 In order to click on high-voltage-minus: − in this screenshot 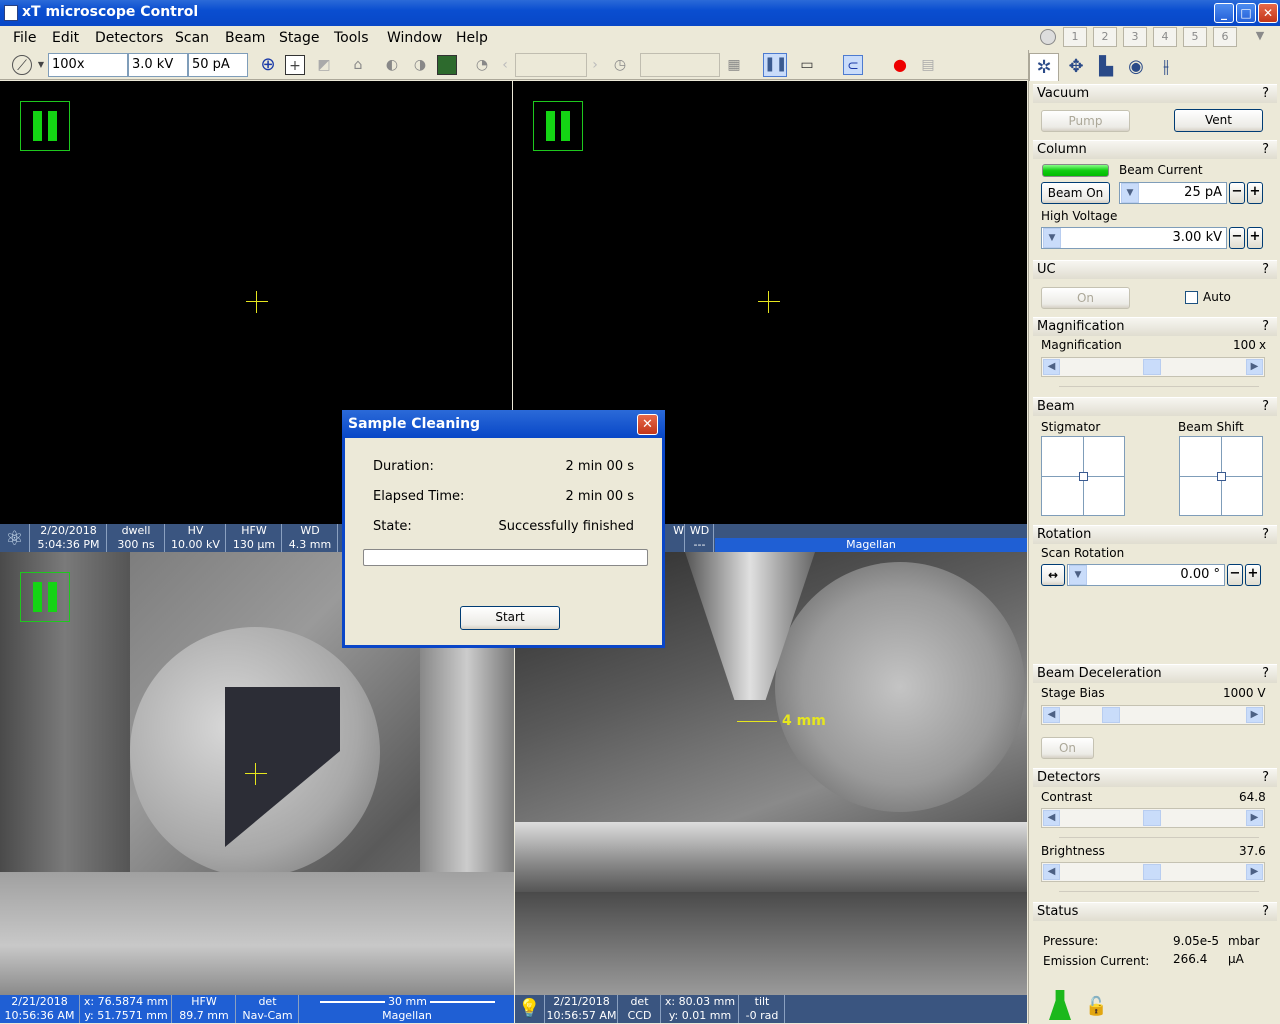, I will do `click(1237, 238)`.